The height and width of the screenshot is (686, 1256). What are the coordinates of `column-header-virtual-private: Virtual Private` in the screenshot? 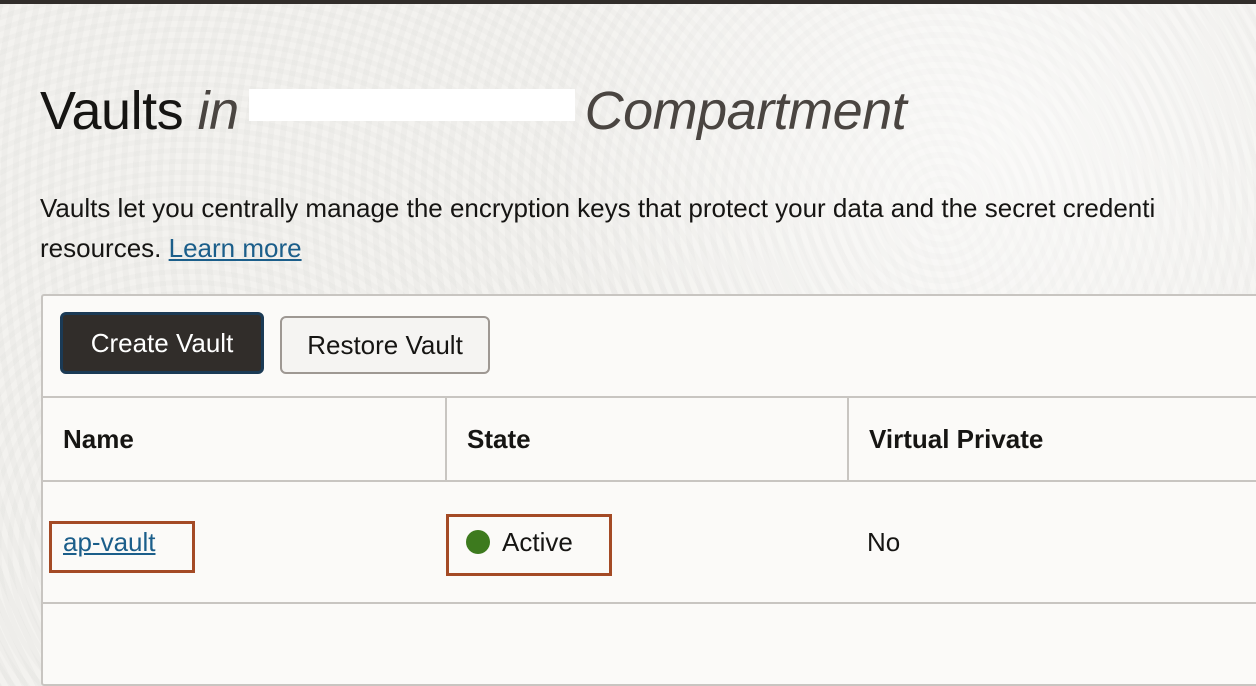 It's located at (1051, 439).